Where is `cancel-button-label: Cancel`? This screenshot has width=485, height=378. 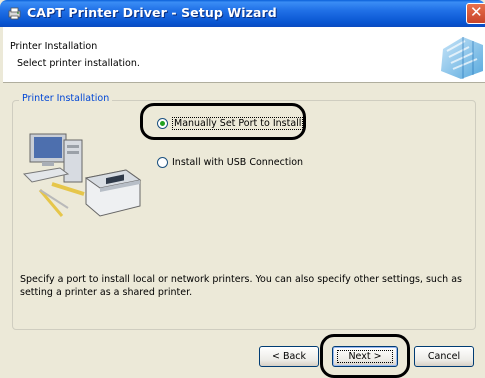
cancel-button-label: Cancel is located at coordinates (444, 356).